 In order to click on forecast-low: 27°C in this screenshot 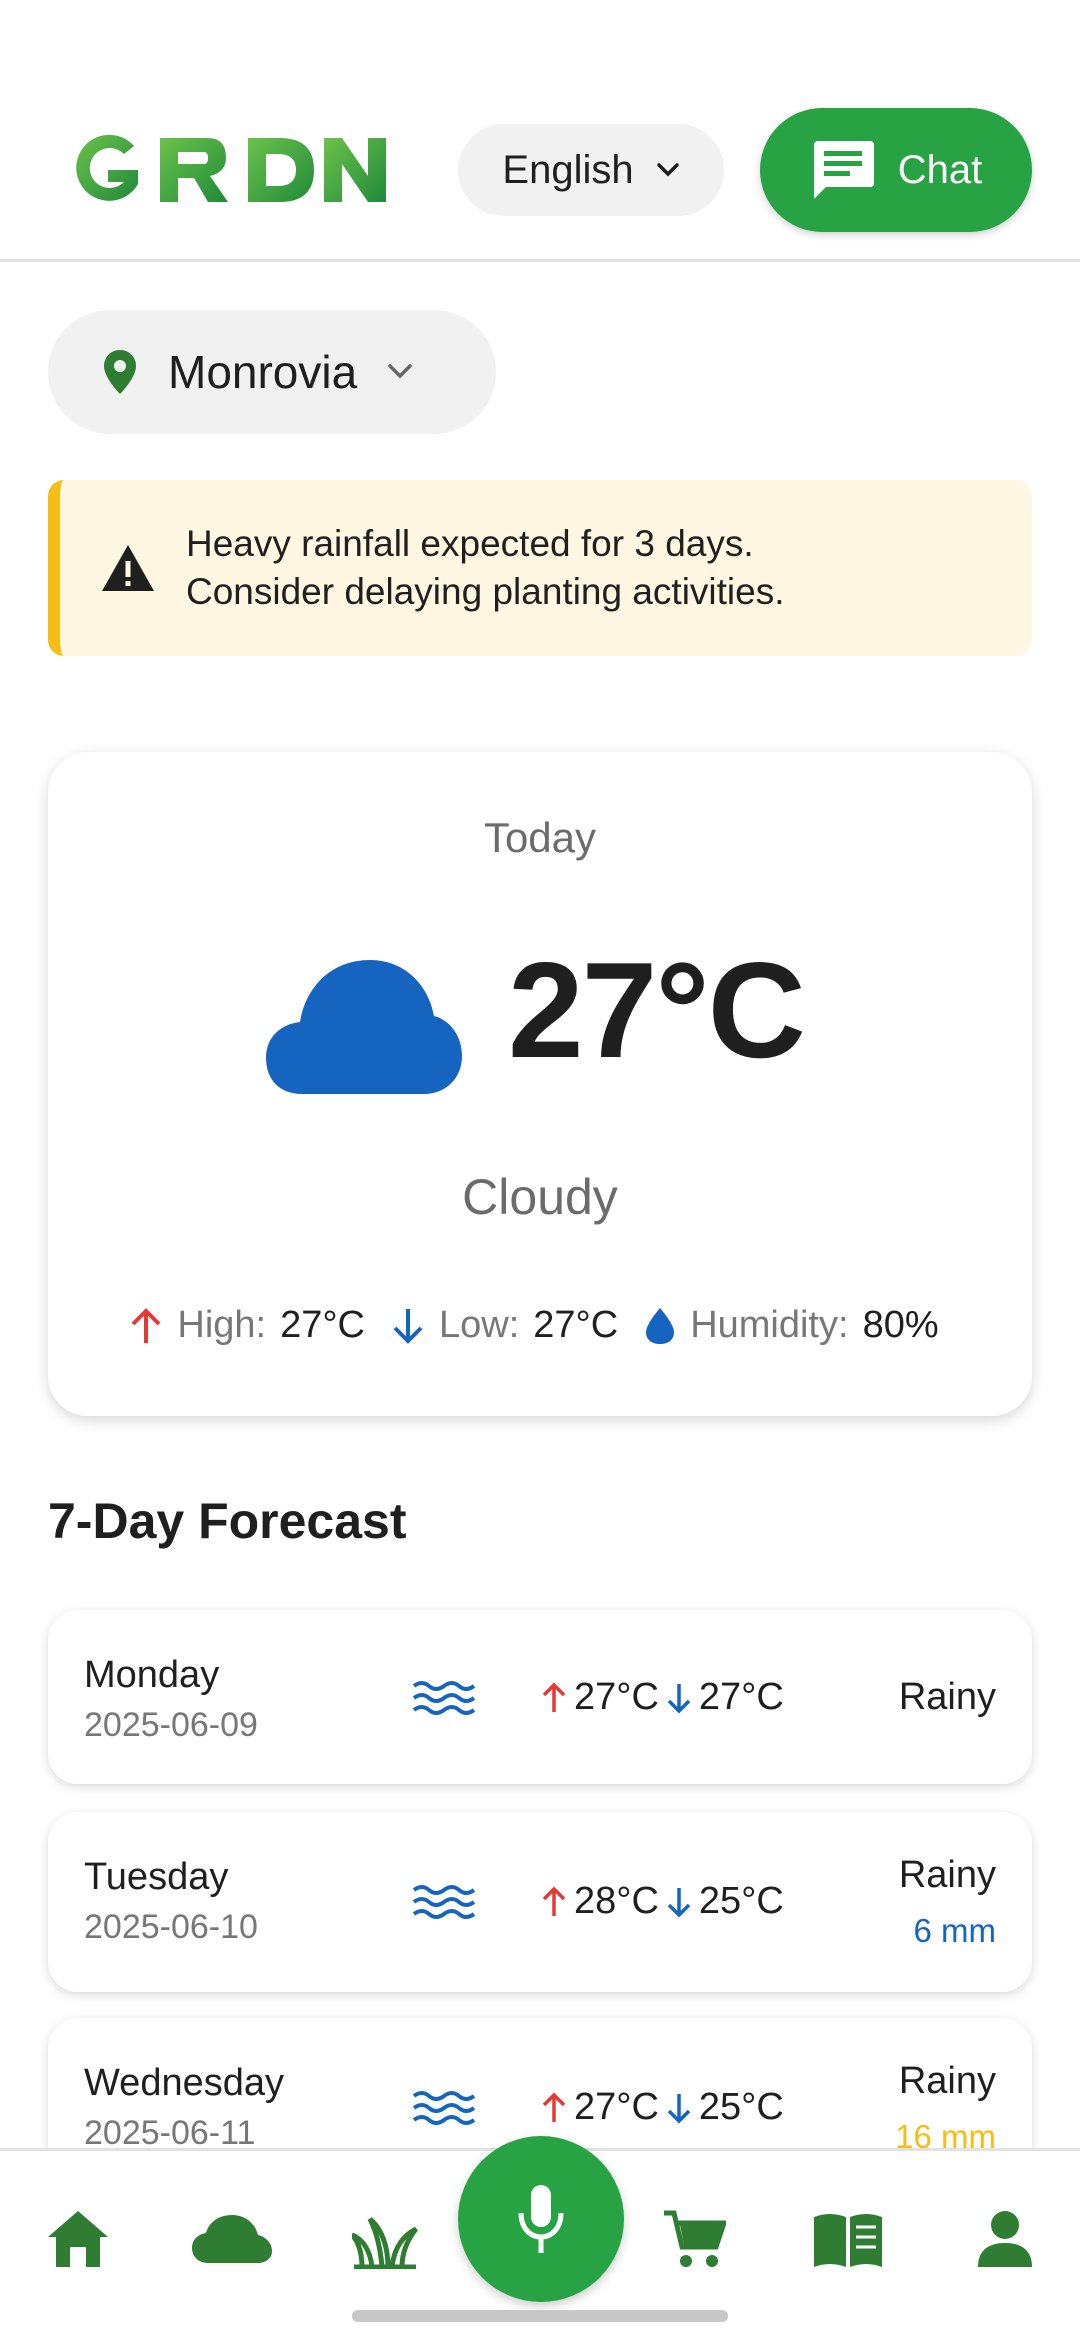, I will do `click(741, 1697)`.